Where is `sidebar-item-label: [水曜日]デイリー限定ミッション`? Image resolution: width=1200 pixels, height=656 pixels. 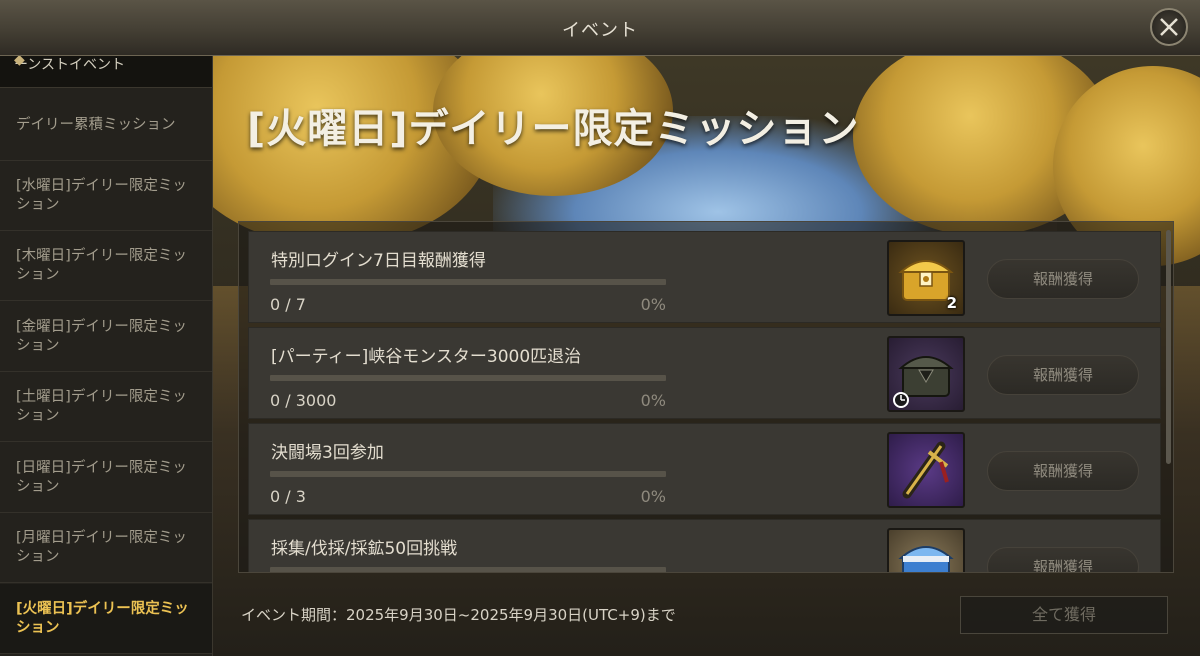
sidebar-item-label: [水曜日]デイリー限定ミッション is located at coordinates (101, 195).